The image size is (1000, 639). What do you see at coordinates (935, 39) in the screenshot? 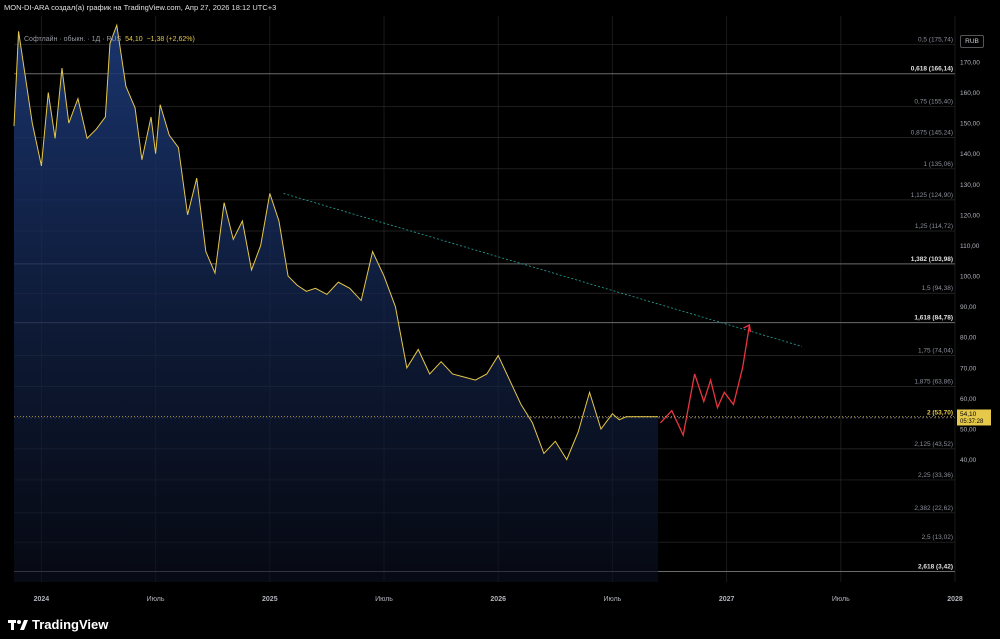
I see `fib-level-label: 0,5 (175,74)` at bounding box center [935, 39].